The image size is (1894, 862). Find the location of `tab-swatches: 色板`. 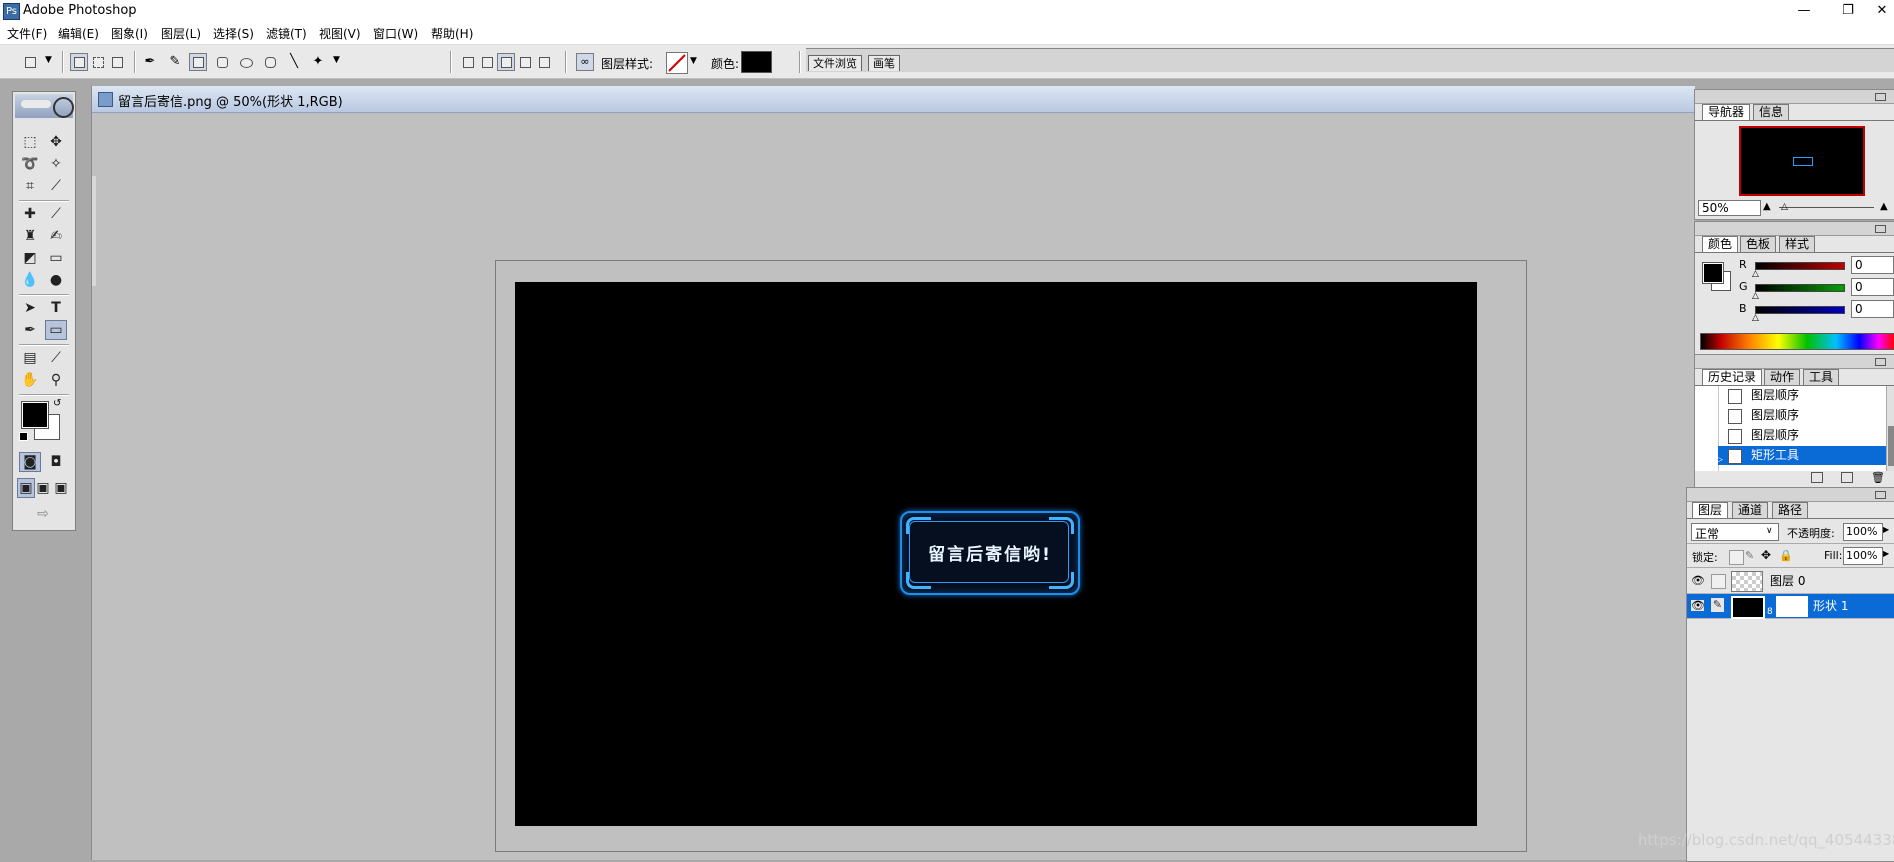

tab-swatches: 色板 is located at coordinates (1758, 244).